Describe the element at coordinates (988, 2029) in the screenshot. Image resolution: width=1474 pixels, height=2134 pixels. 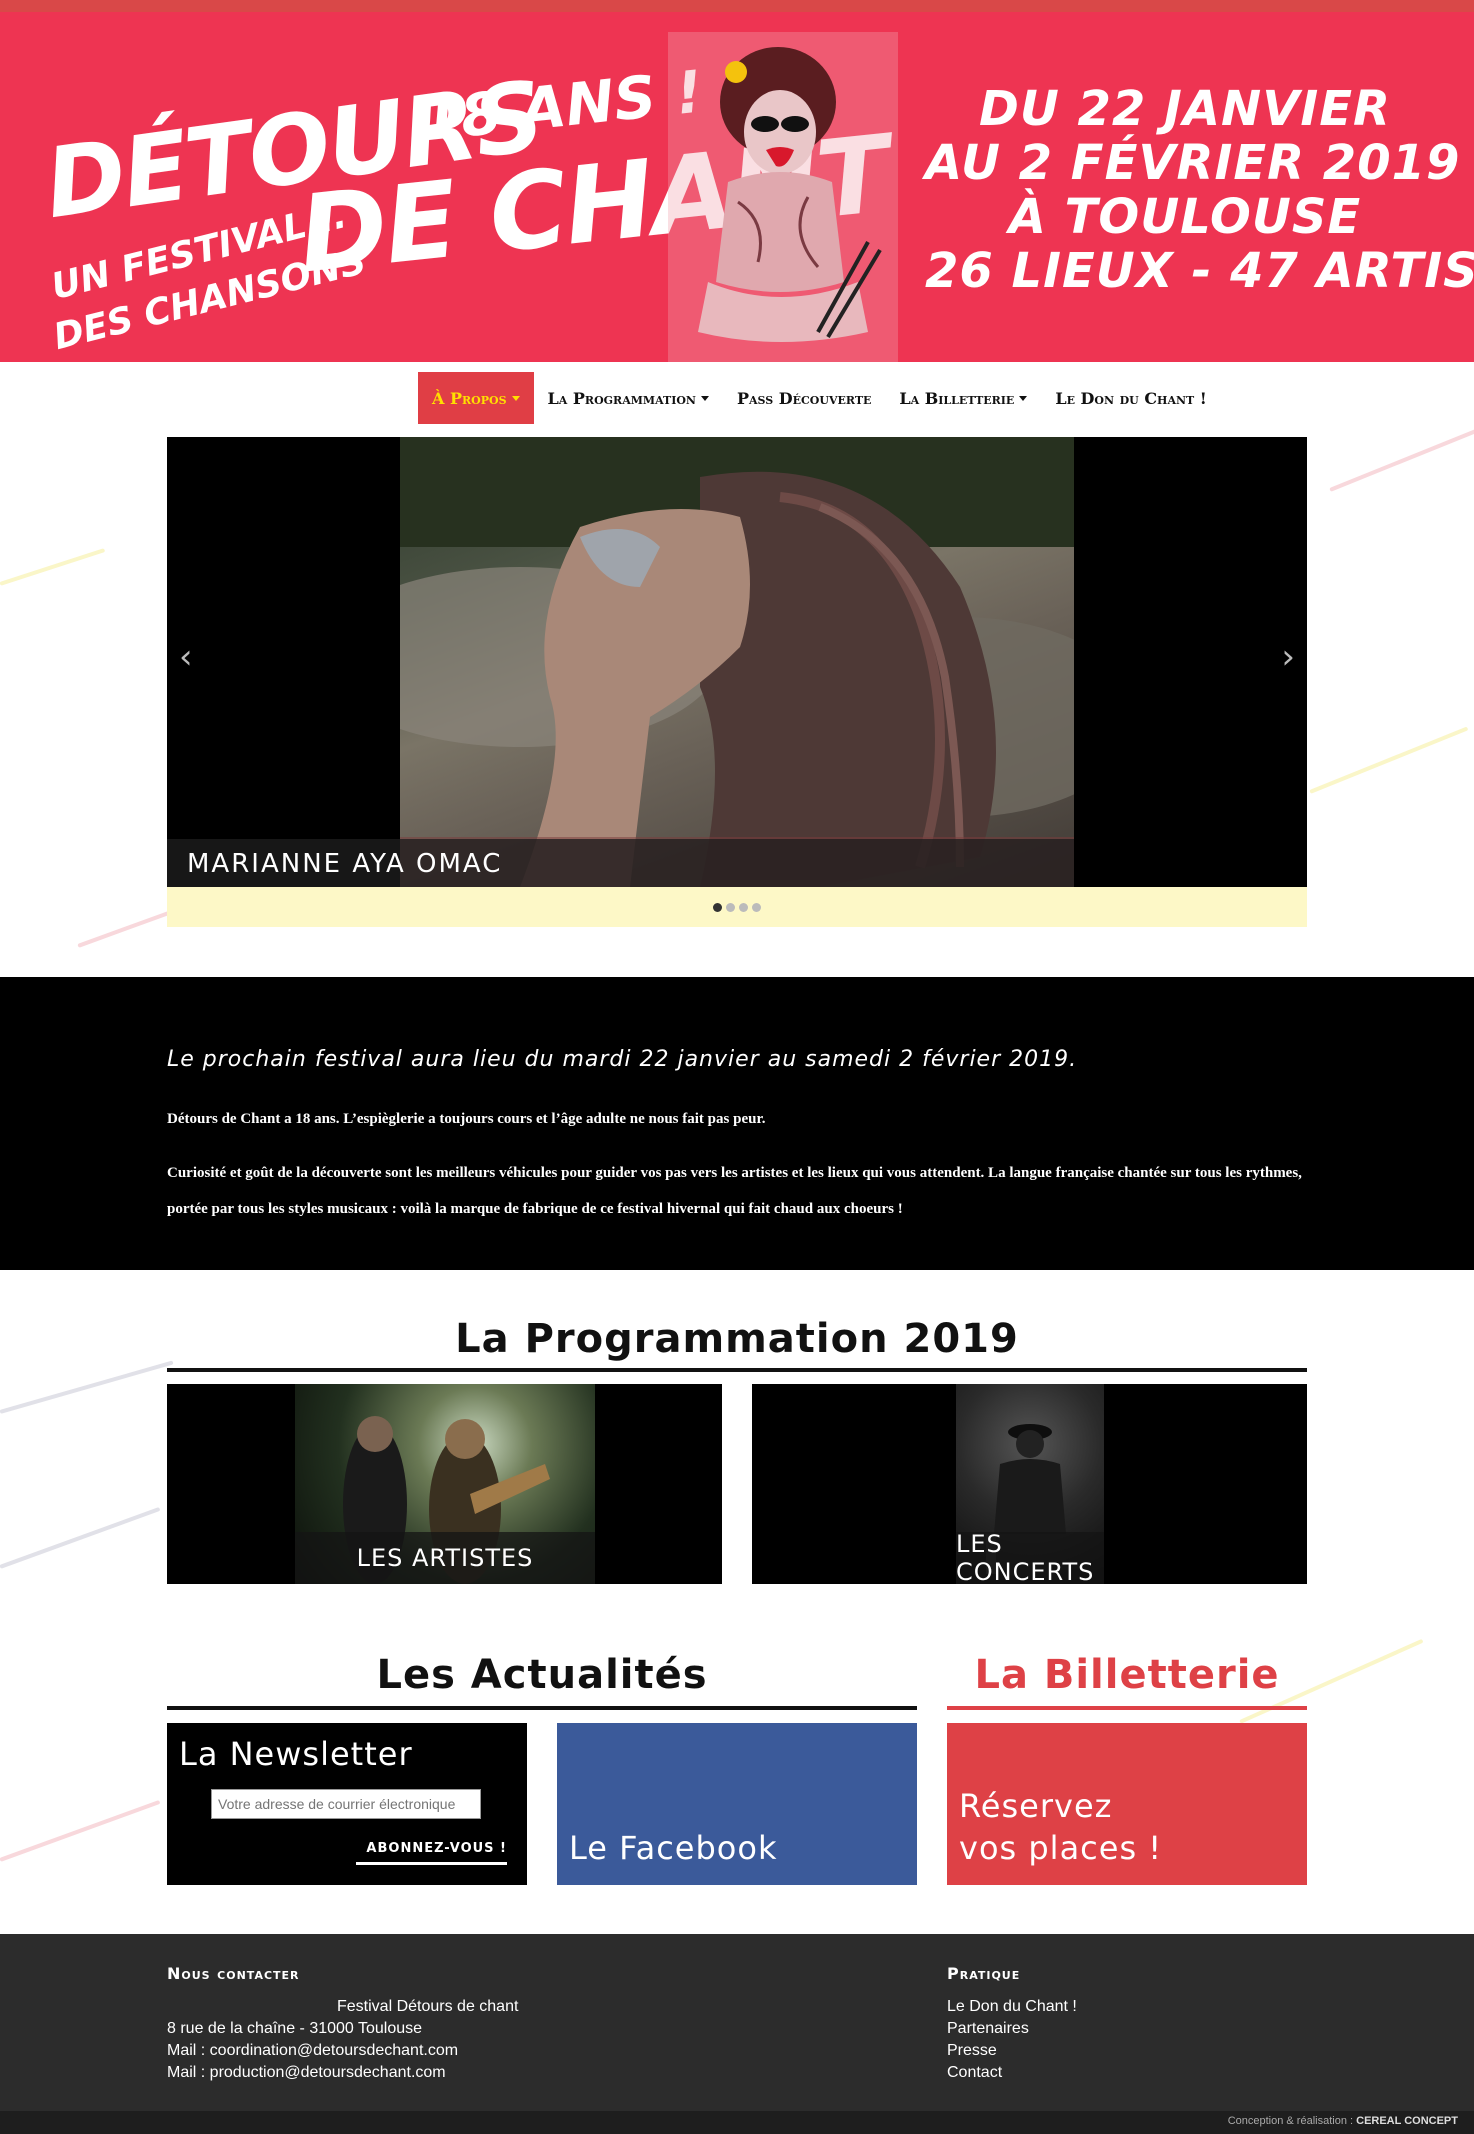
I see `footer-link-partenaires: Partenaires` at that location.